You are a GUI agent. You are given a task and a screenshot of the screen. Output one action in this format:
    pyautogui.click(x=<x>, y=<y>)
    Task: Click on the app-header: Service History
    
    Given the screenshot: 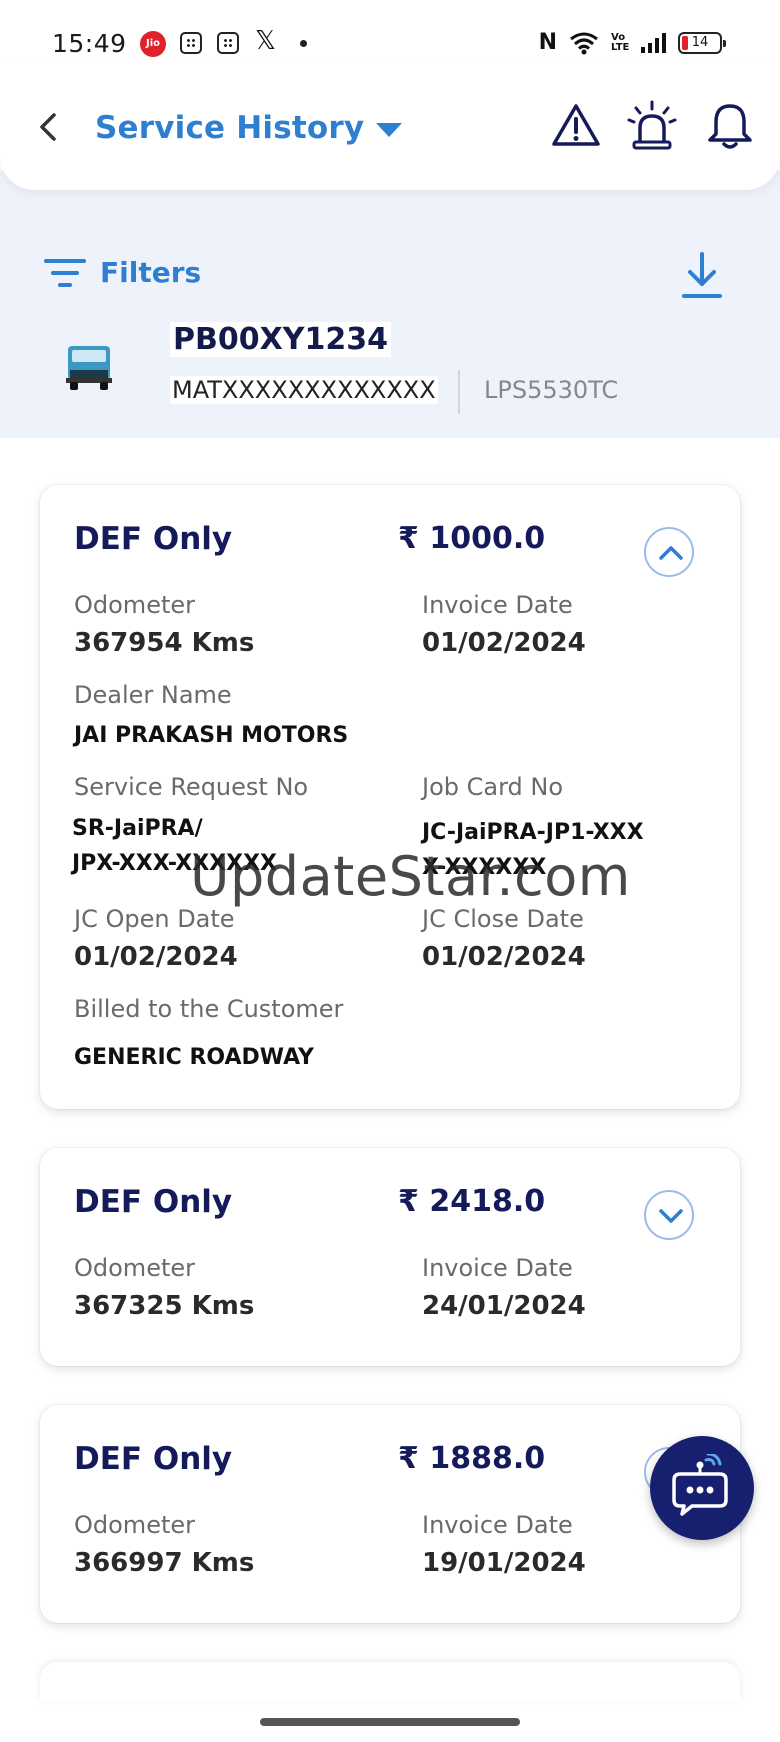 What is the action you would take?
    pyautogui.click(x=390, y=125)
    